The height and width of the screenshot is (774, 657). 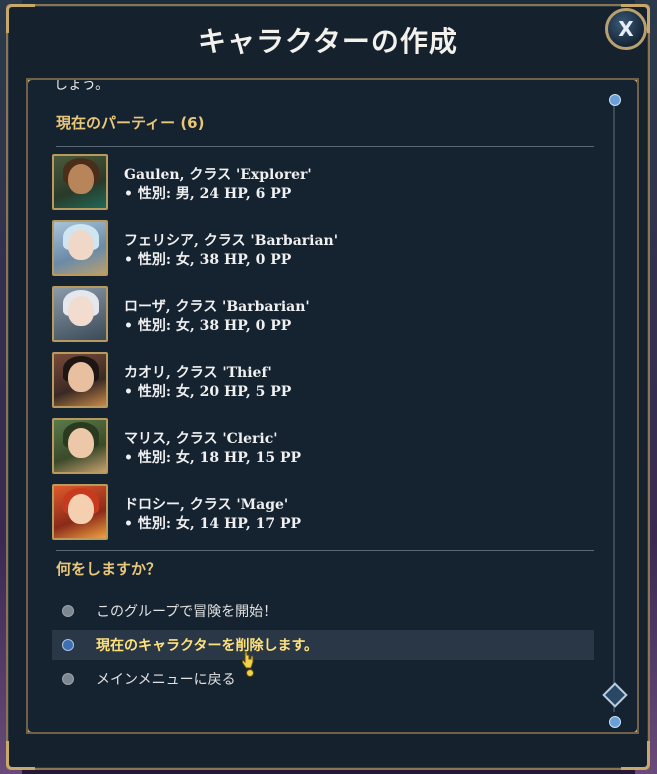 I want to click on member-stats: • 性別: 女, 20 HP, 5 PP, so click(x=208, y=392).